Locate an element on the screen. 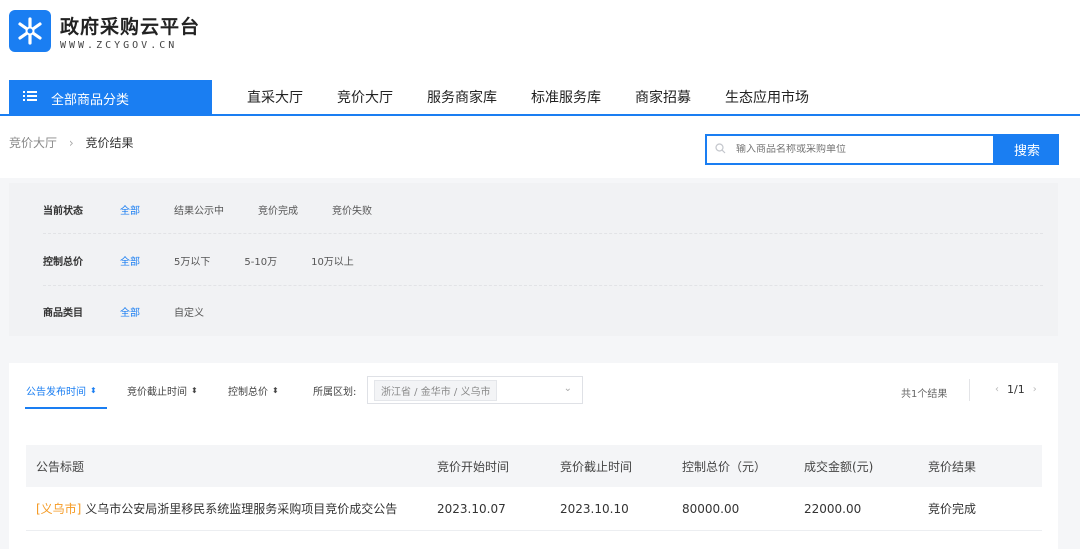 The image size is (1080, 549). filter-label: 控制总价 is located at coordinates (63, 262).